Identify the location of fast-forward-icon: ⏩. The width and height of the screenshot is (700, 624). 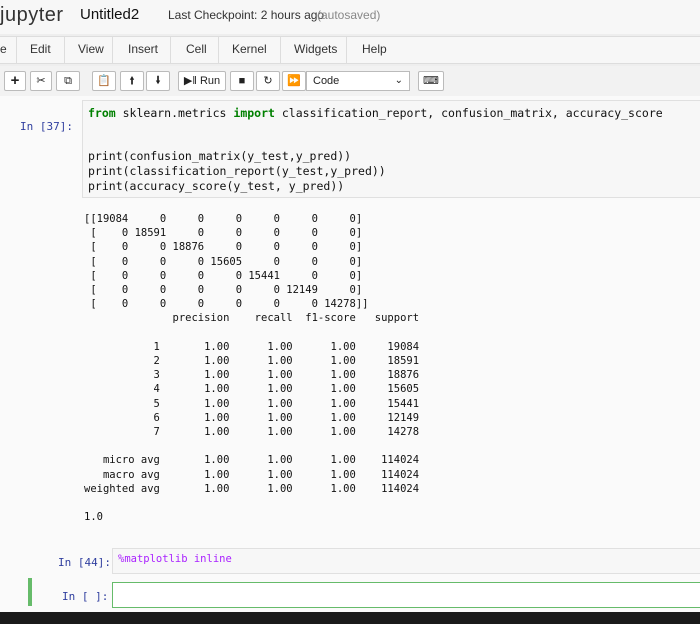
(294, 81).